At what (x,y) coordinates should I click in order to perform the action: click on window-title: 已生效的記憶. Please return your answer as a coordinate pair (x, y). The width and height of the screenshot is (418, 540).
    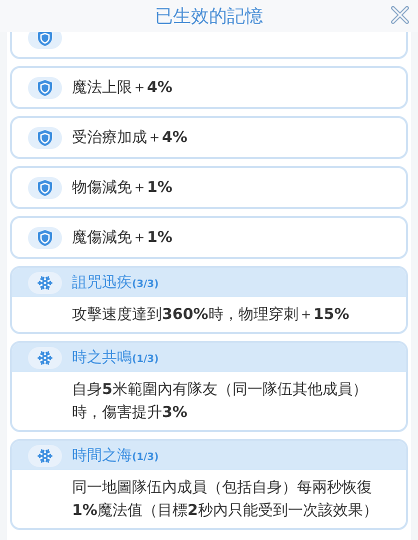
    Looking at the image, I should click on (209, 16).